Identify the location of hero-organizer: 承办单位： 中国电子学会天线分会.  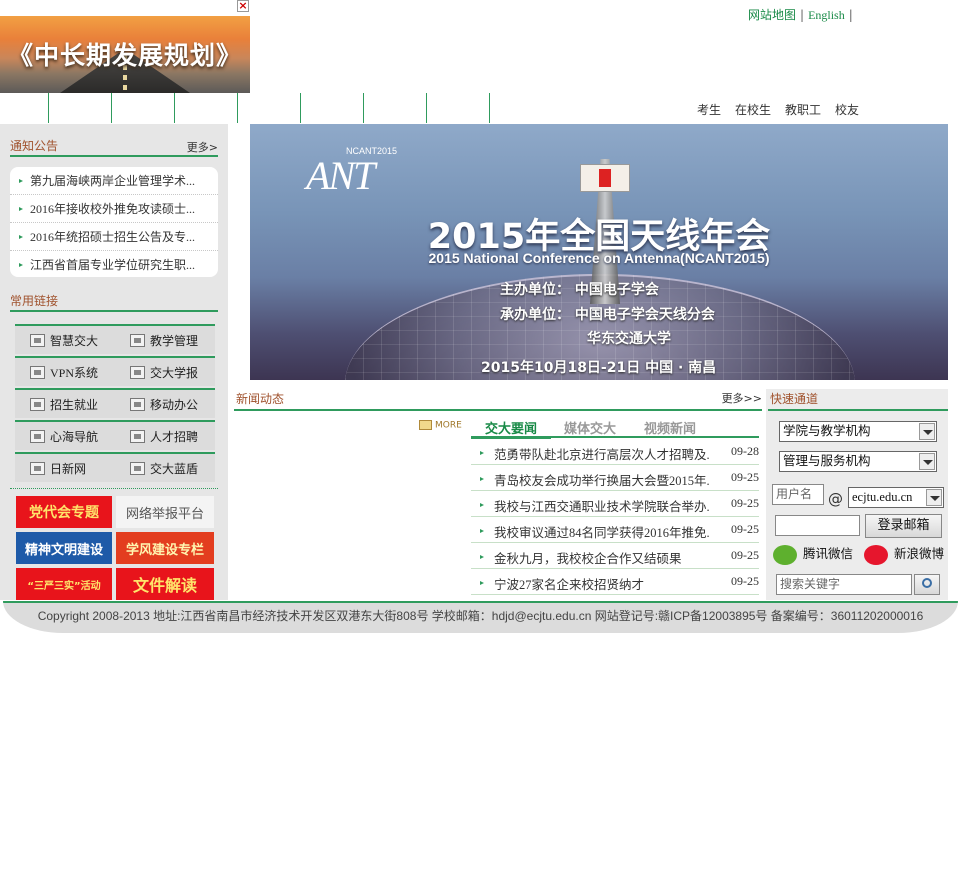
(607, 315).